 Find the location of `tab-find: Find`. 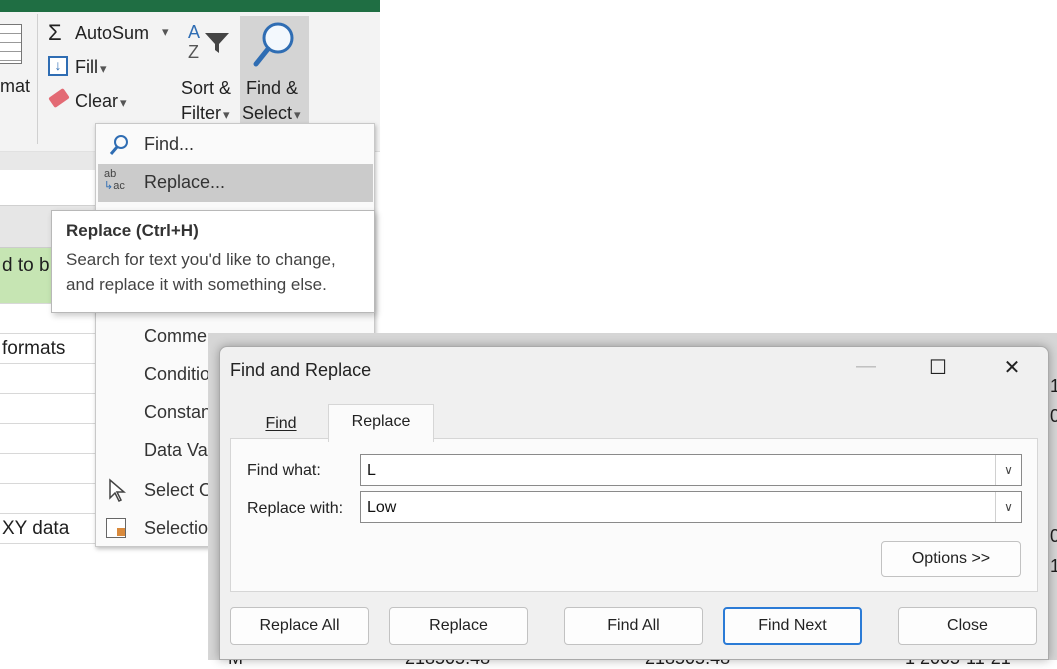

tab-find: Find is located at coordinates (281, 424).